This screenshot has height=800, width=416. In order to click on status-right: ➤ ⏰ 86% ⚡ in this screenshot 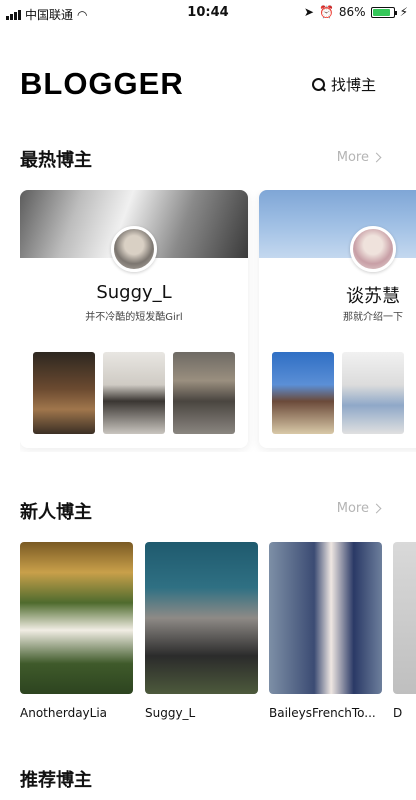, I will do `click(356, 12)`.